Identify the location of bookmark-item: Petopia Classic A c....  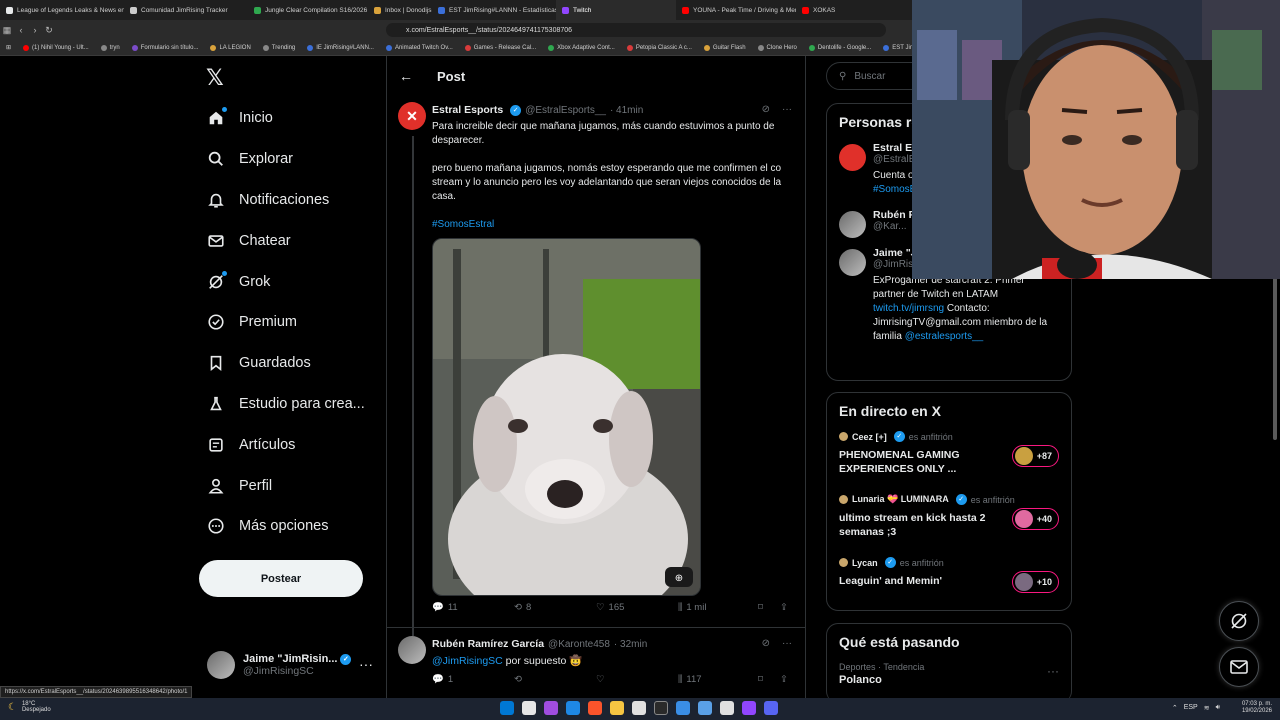
(659, 47).